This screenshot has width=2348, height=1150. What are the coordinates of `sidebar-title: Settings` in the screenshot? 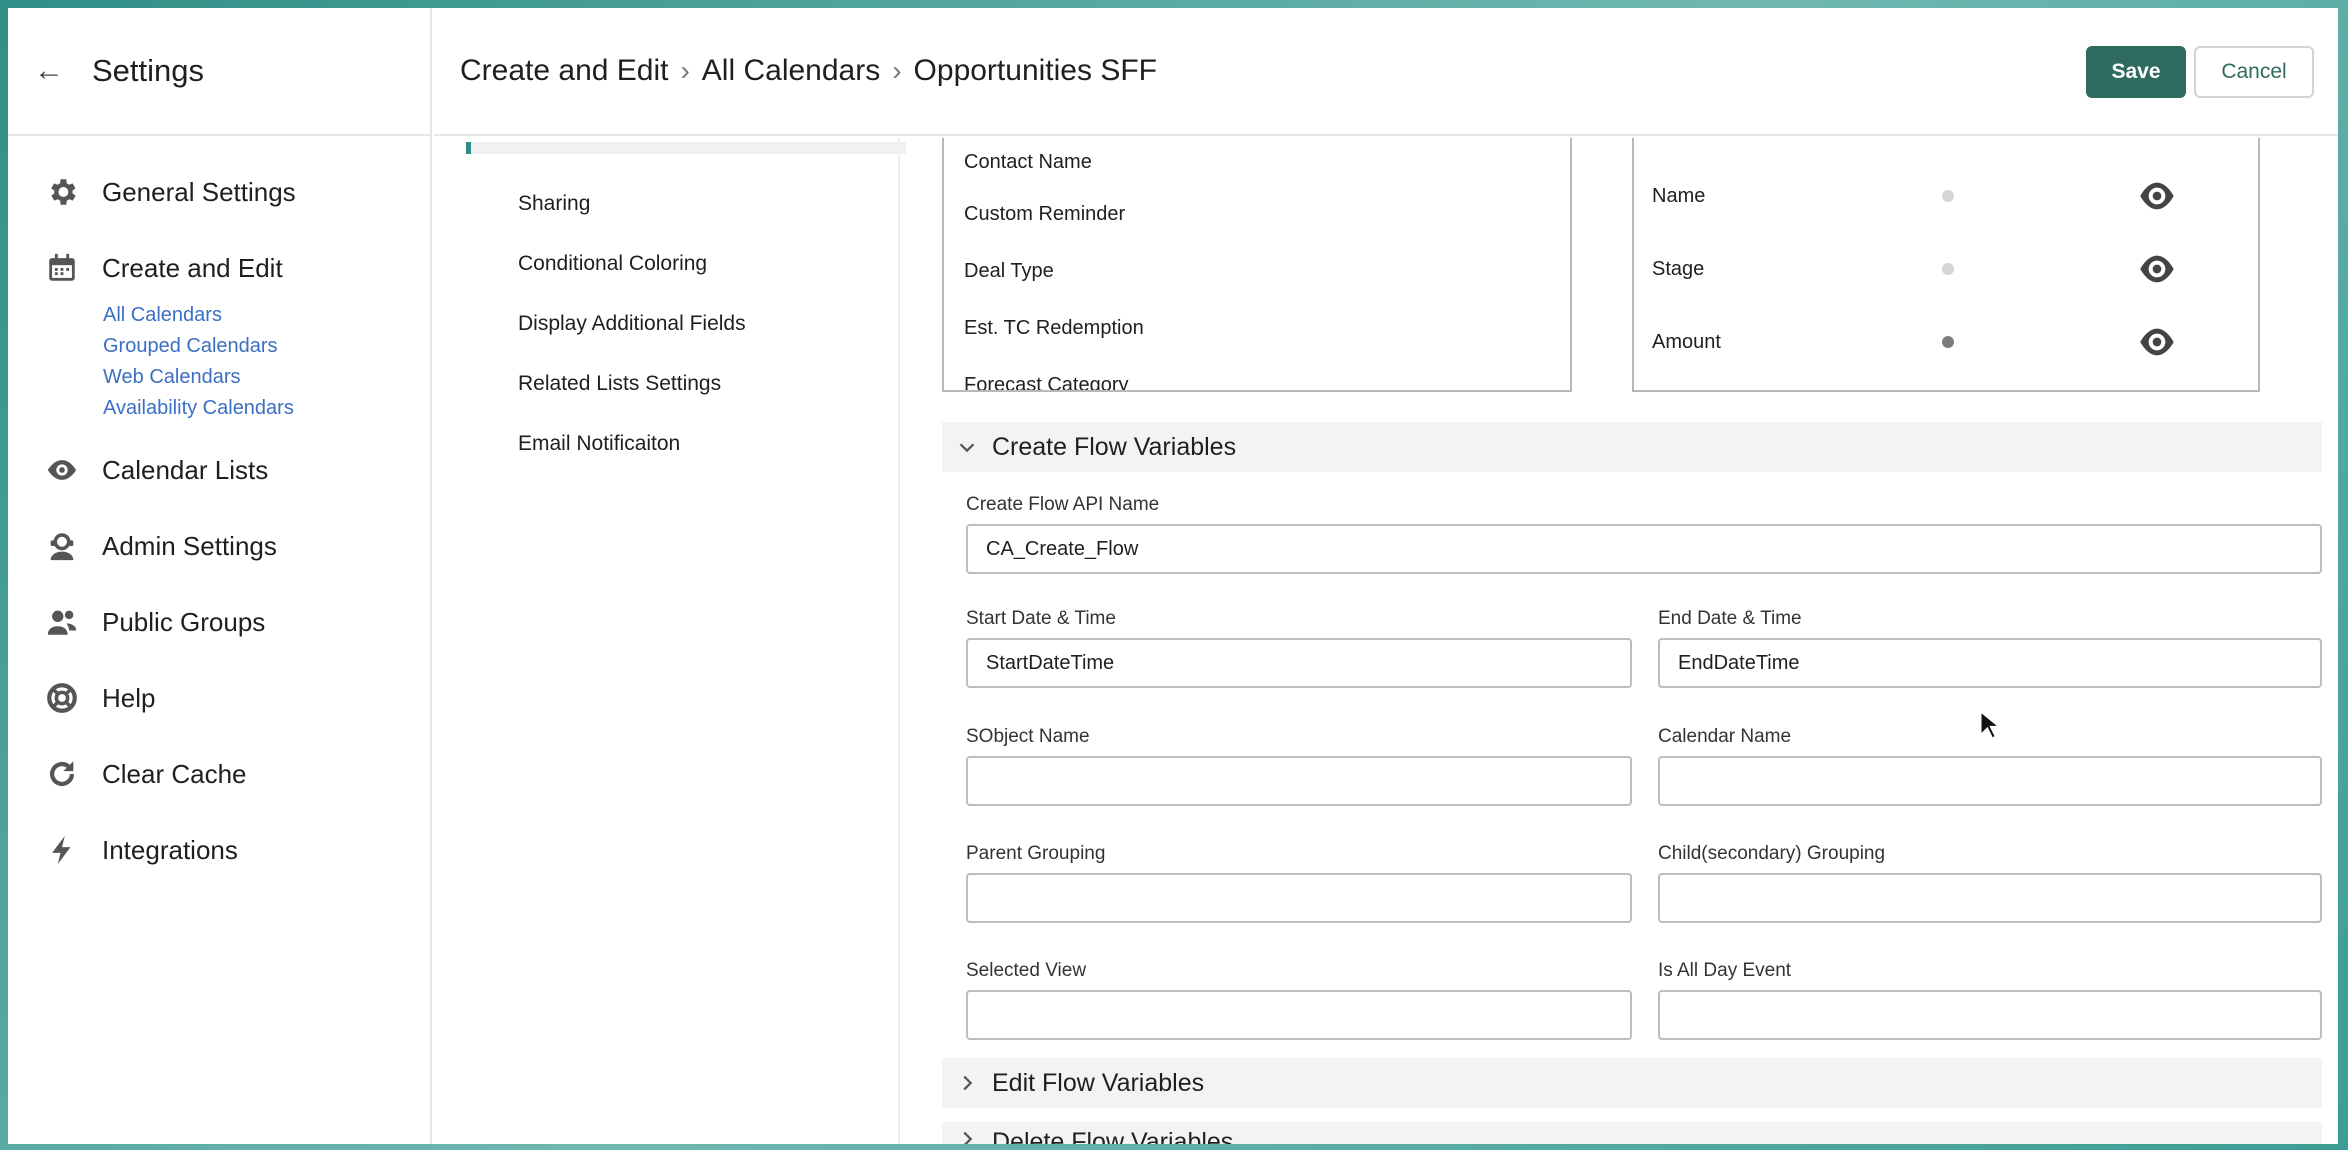 It's located at (148, 70).